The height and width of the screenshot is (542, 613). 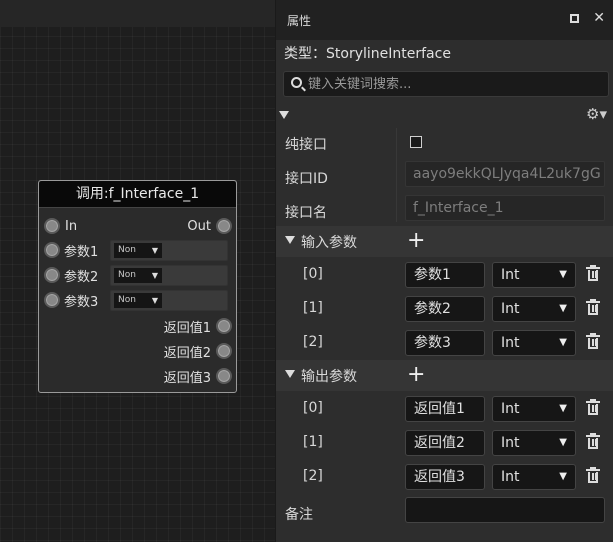 What do you see at coordinates (187, 378) in the screenshot?
I see `return-label-3: 返回值3` at bounding box center [187, 378].